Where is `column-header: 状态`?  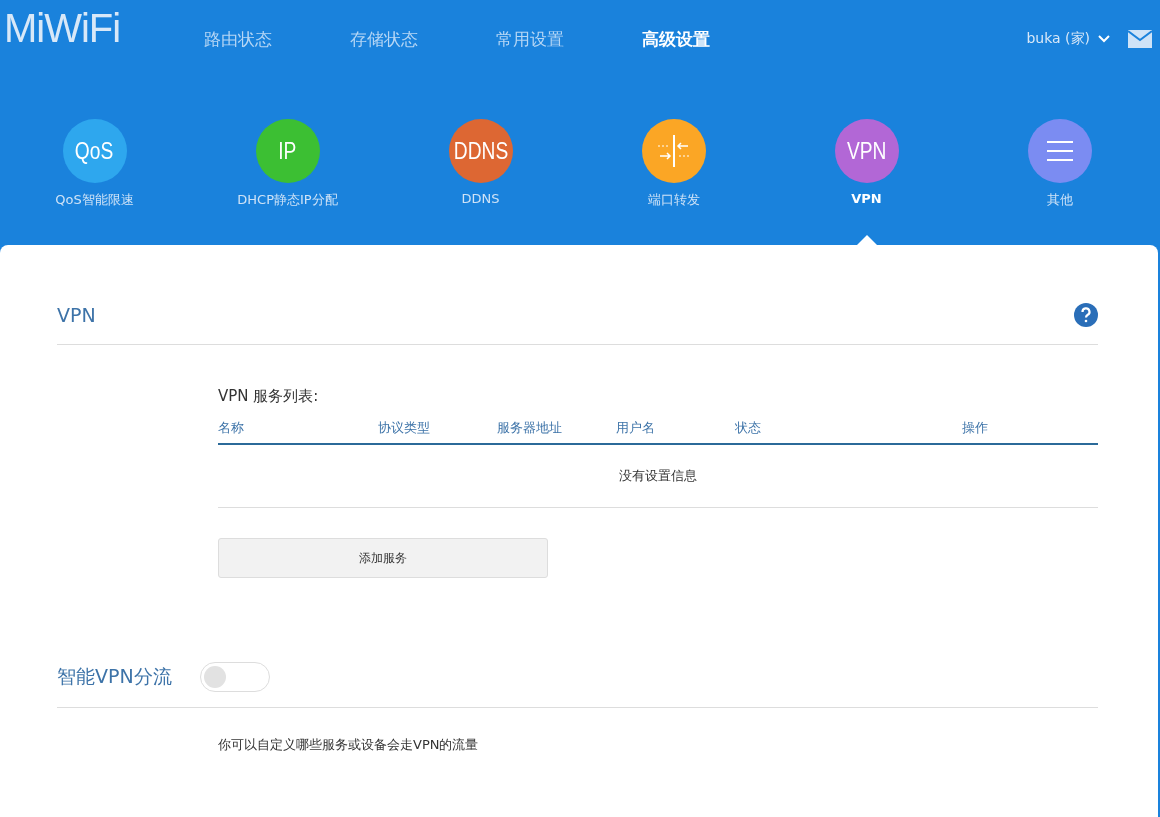 column-header: 状态 is located at coordinates (748, 428).